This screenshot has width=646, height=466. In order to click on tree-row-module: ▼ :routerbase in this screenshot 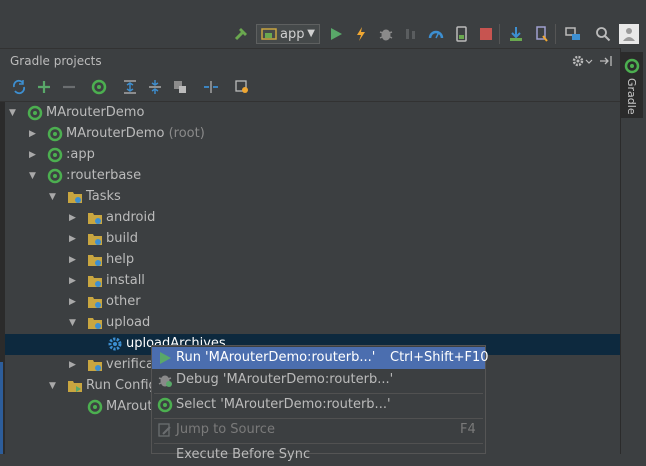, I will do `click(312, 176)`.